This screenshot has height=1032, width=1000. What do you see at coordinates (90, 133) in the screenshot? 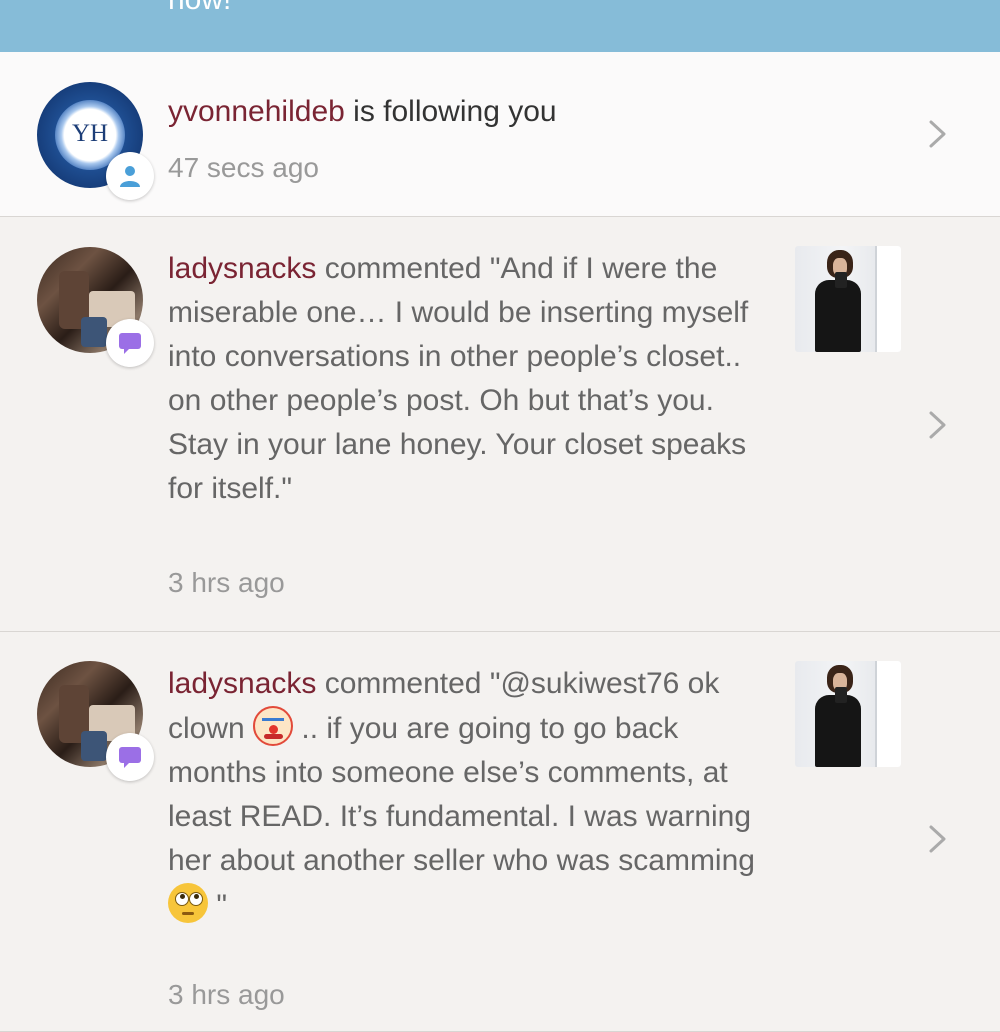
I see `avatar-initials: YH` at bounding box center [90, 133].